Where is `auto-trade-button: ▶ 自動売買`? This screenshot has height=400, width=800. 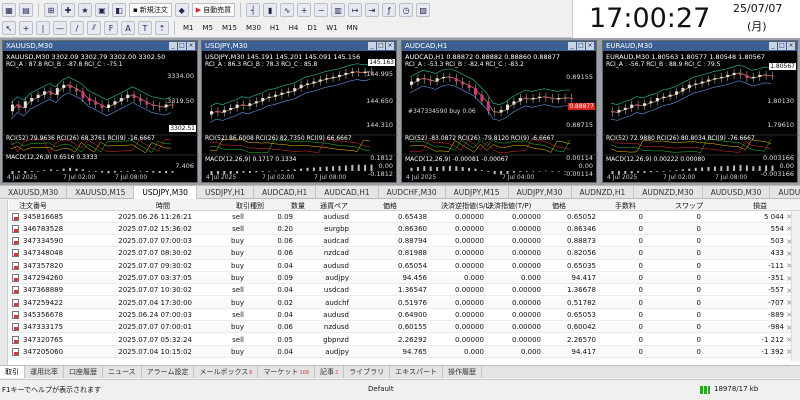
auto-trade-button: ▶ 自動売買 is located at coordinates (213, 10).